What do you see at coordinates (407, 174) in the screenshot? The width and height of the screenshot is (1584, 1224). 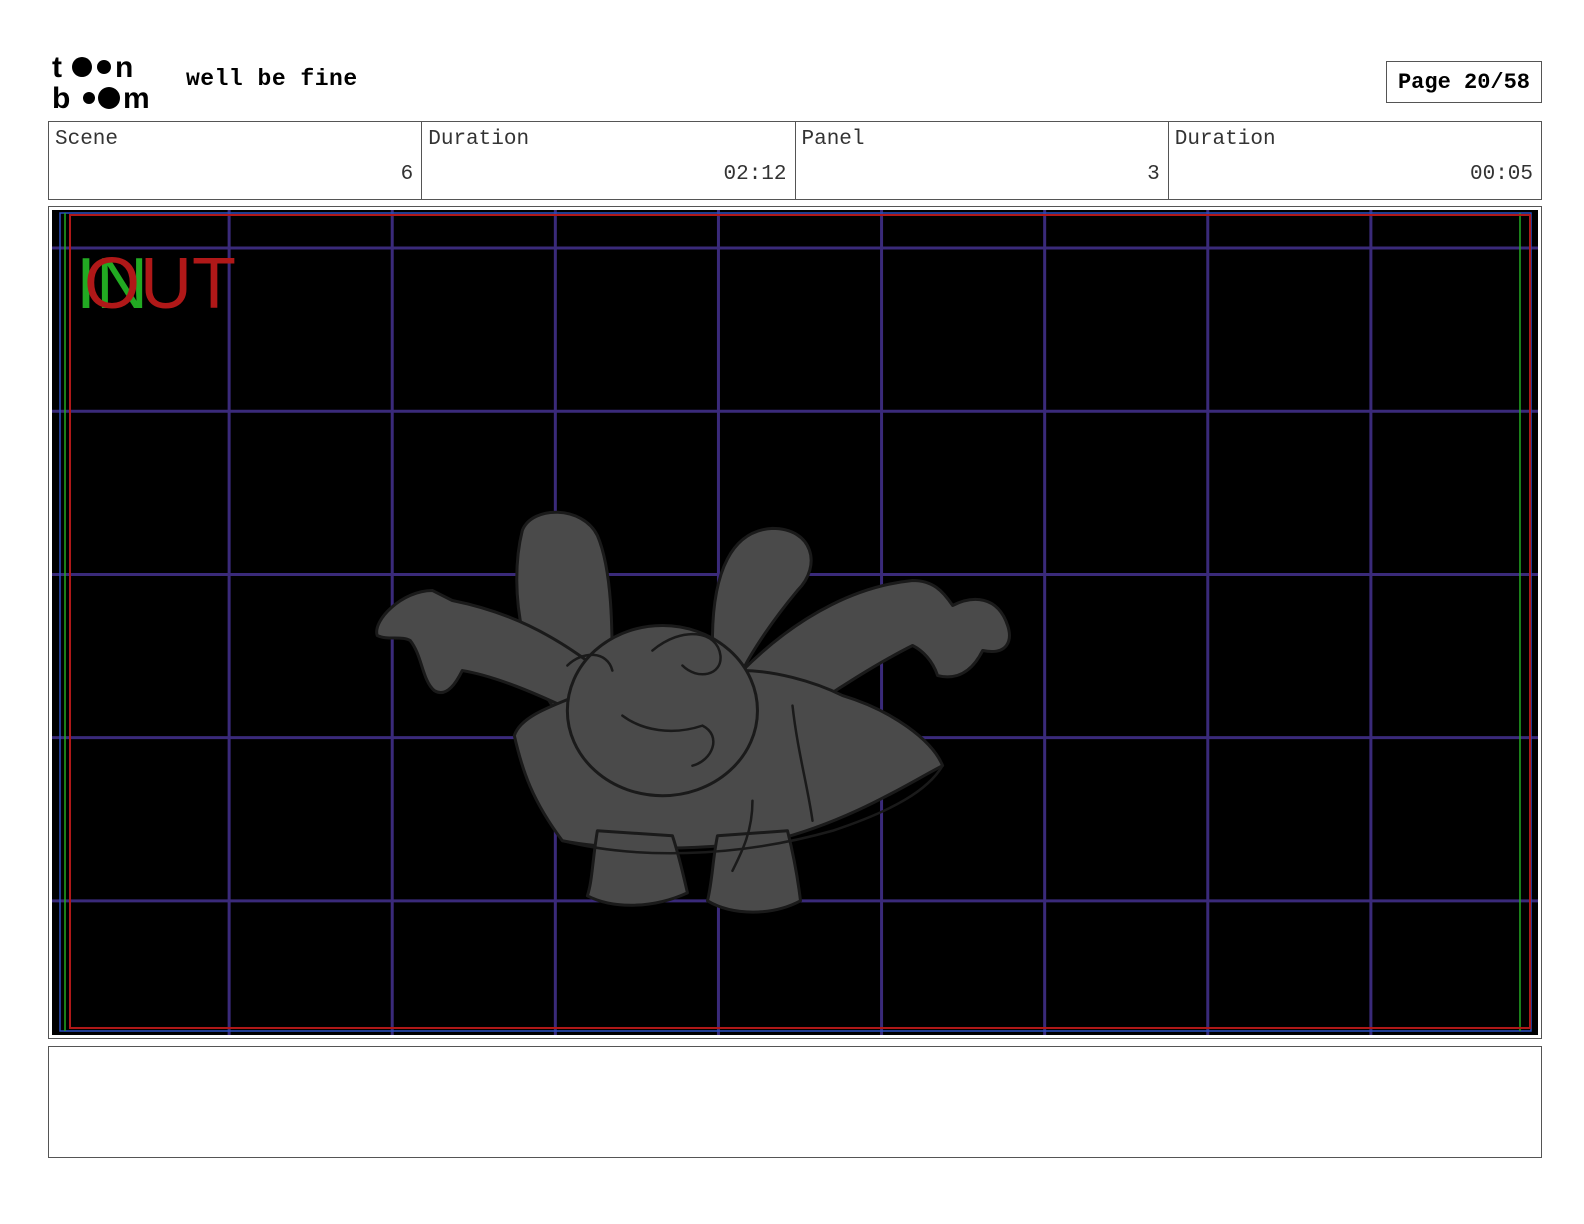 I see `scene-value: 6` at bounding box center [407, 174].